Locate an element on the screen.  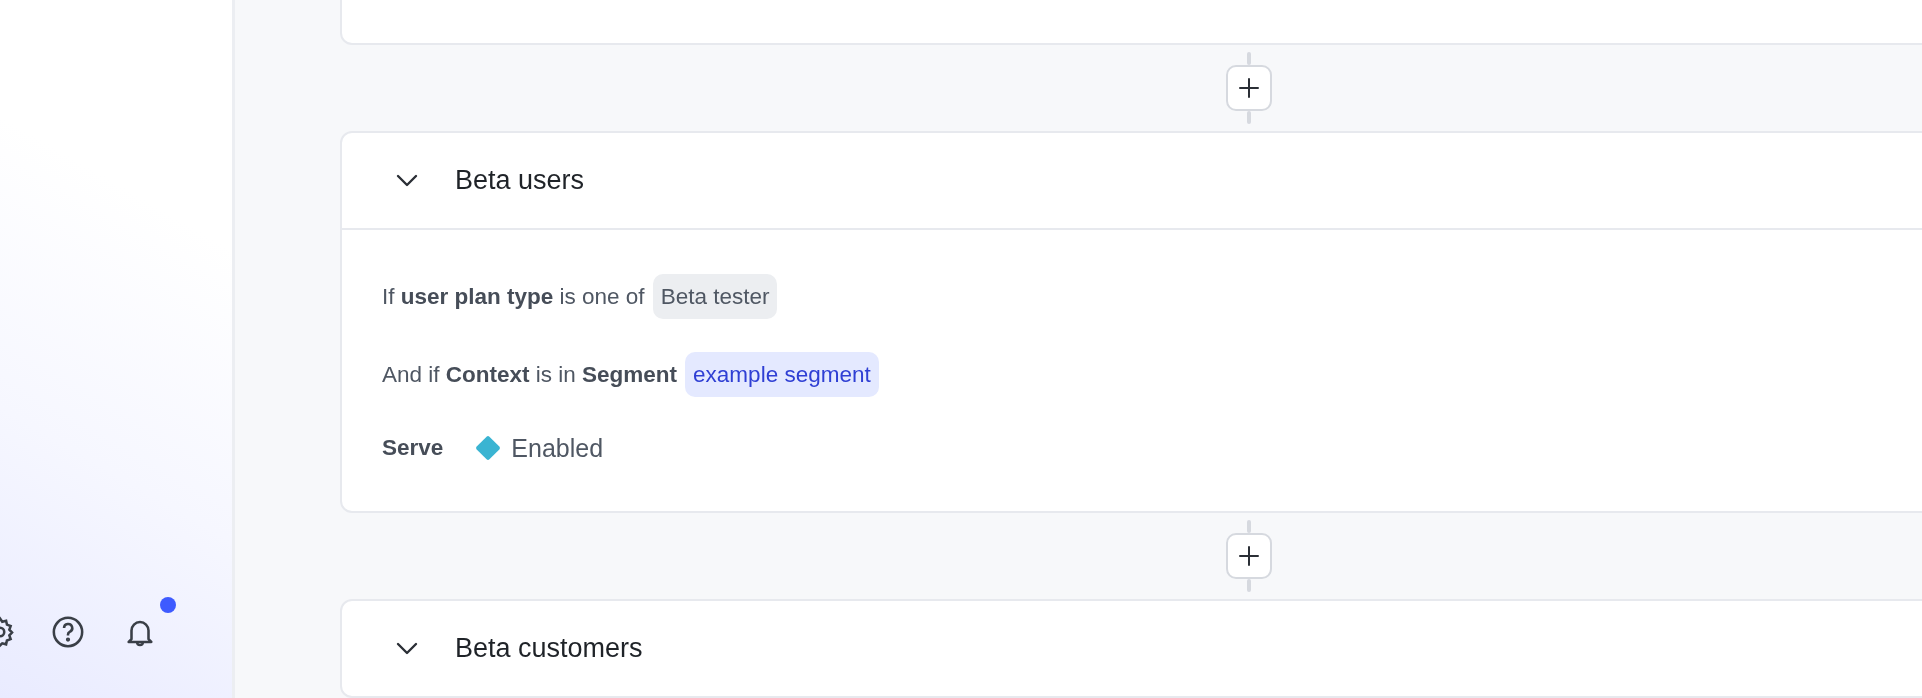
condition-text: If user plan type is one of is located at coordinates (513, 296).